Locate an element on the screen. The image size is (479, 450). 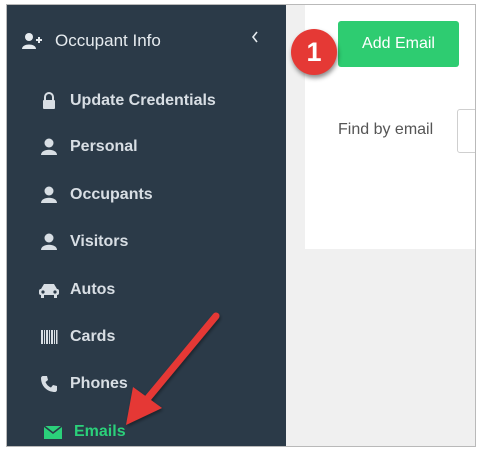
sidebar-item-visitors: Visitors is located at coordinates (146, 242).